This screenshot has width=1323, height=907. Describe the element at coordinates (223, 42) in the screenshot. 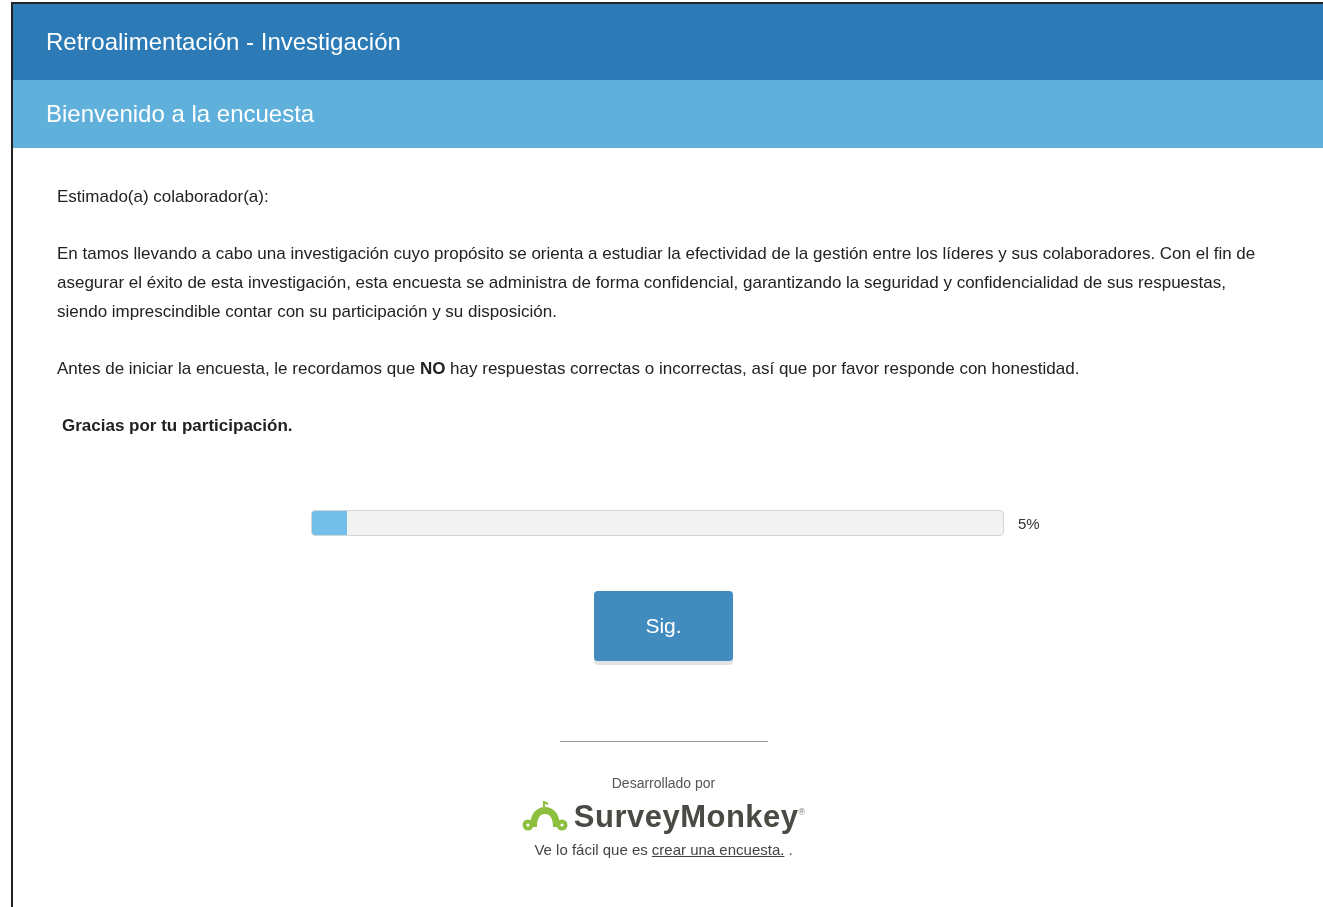

I see `survey-title: Retroalimentación - Investigación` at that location.